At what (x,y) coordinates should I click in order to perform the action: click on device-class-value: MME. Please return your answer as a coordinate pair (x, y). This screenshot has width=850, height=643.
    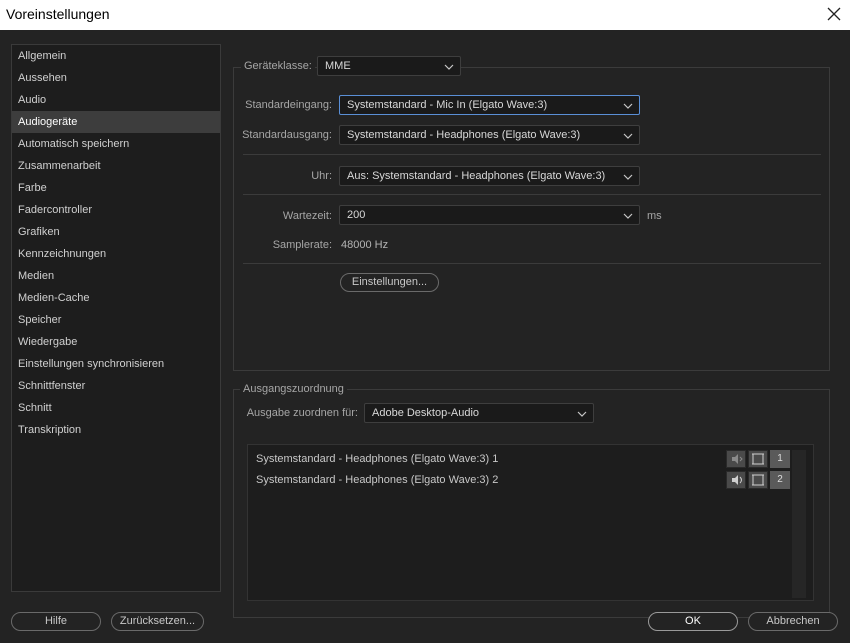
    Looking at the image, I should click on (338, 66).